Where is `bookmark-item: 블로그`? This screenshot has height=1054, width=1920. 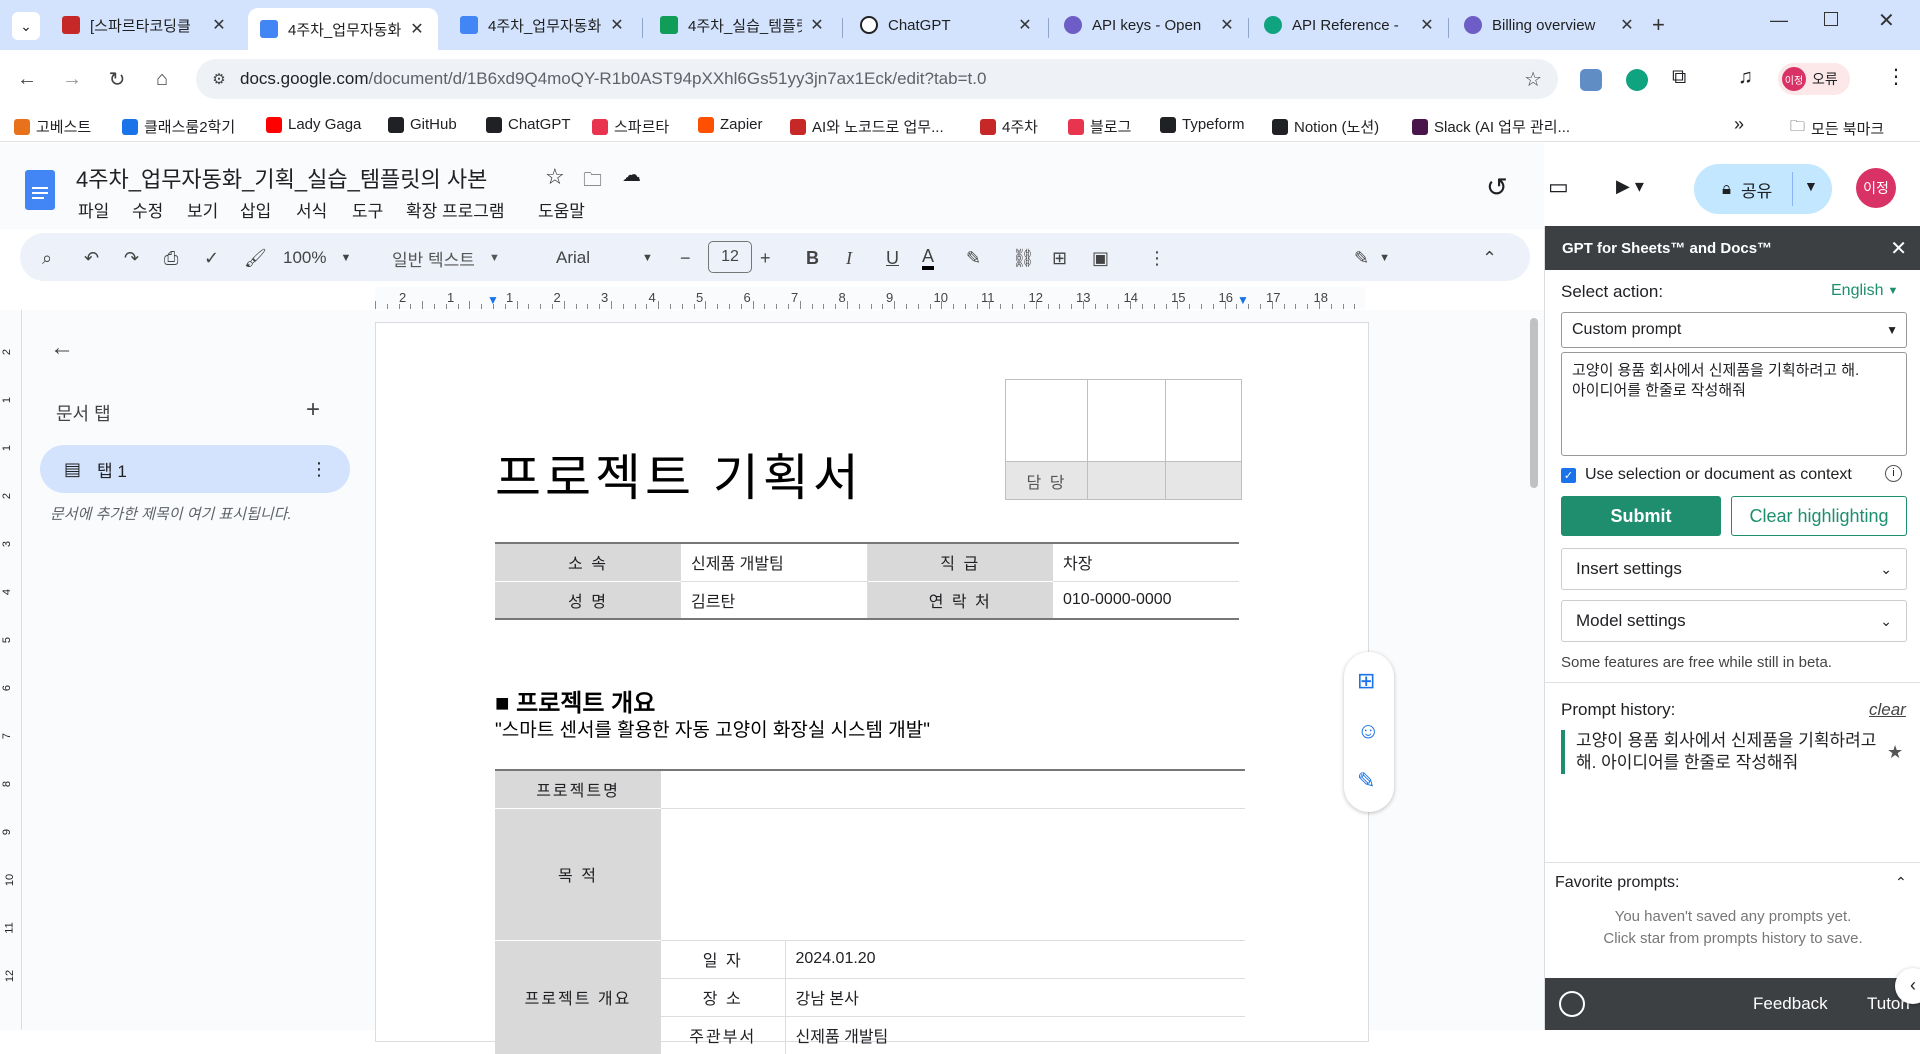
bookmark-item: 블로그 is located at coordinates (1099, 126).